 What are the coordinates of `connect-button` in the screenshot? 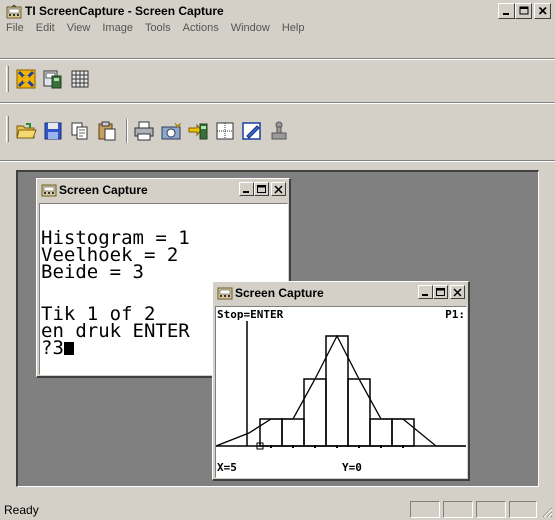 It's located at (26, 79).